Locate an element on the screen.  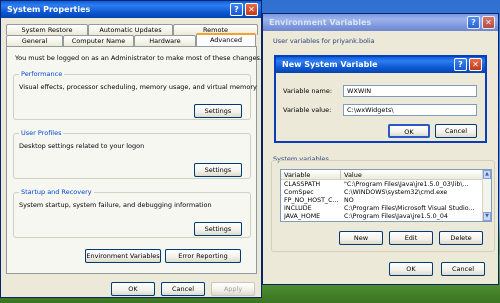
tab-label: System Restore is located at coordinates (47, 30).